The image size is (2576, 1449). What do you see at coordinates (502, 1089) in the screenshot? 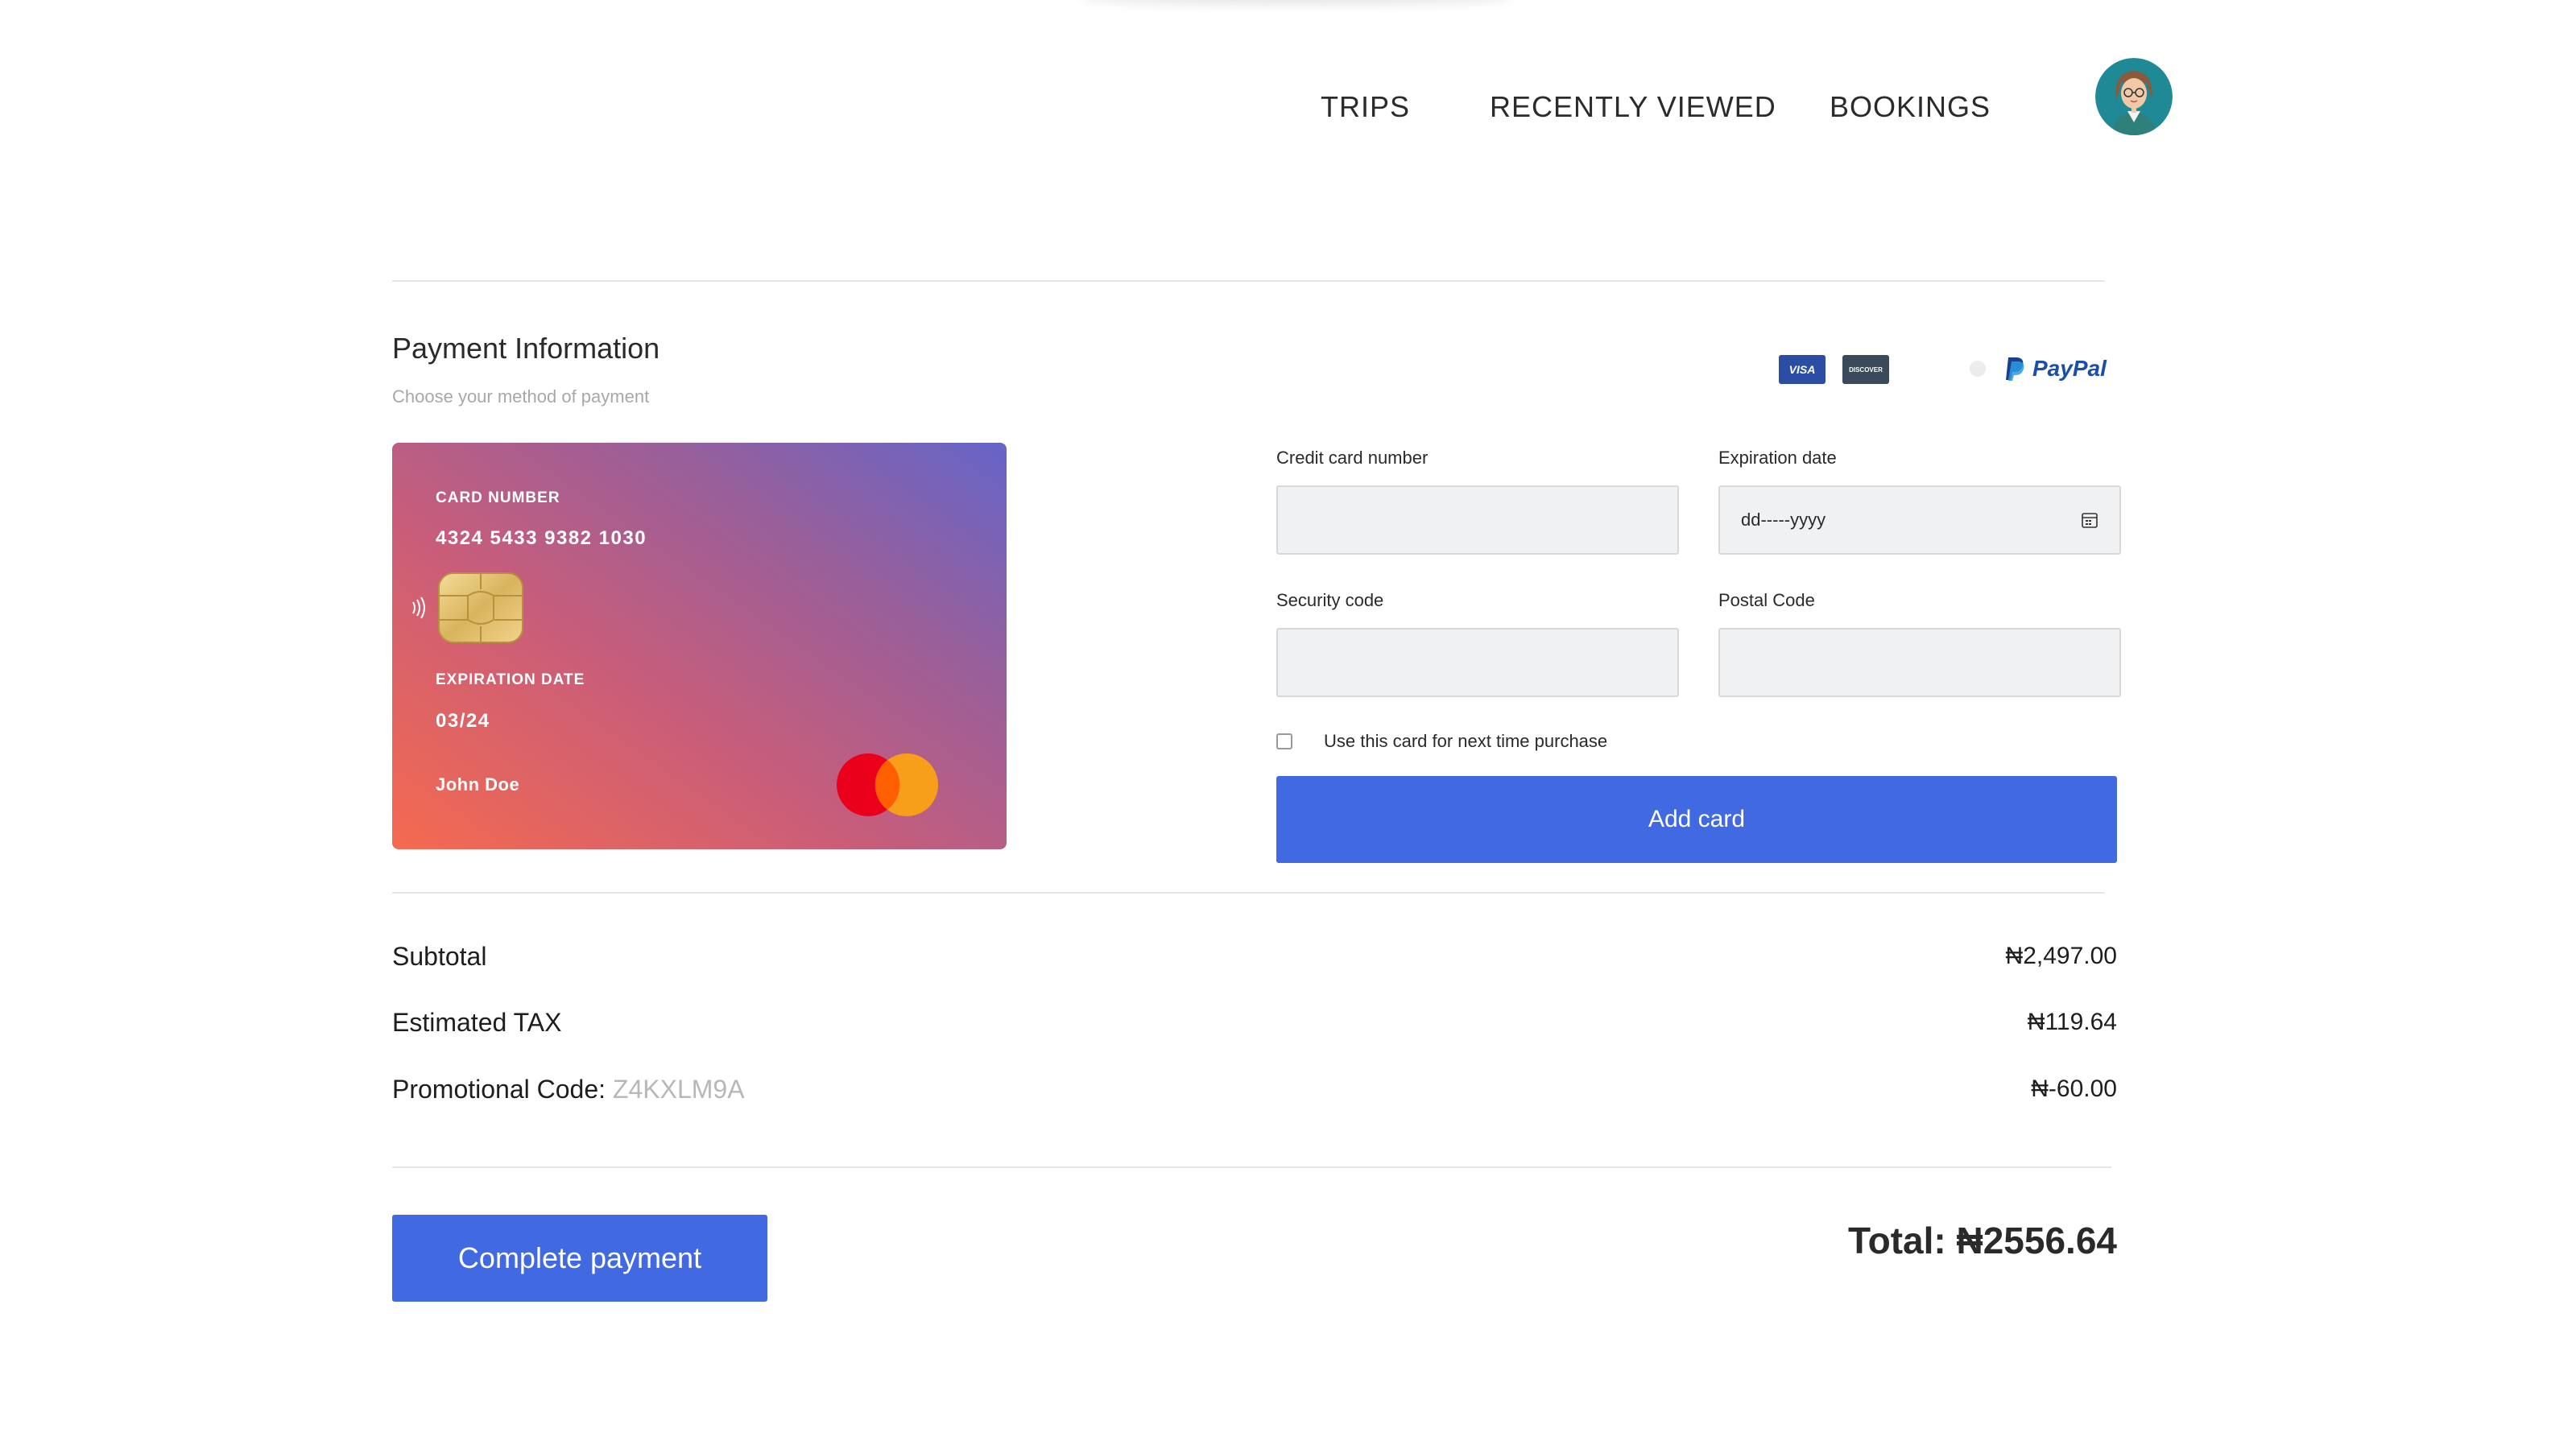
I see `promo-label: Promotional Code:` at bounding box center [502, 1089].